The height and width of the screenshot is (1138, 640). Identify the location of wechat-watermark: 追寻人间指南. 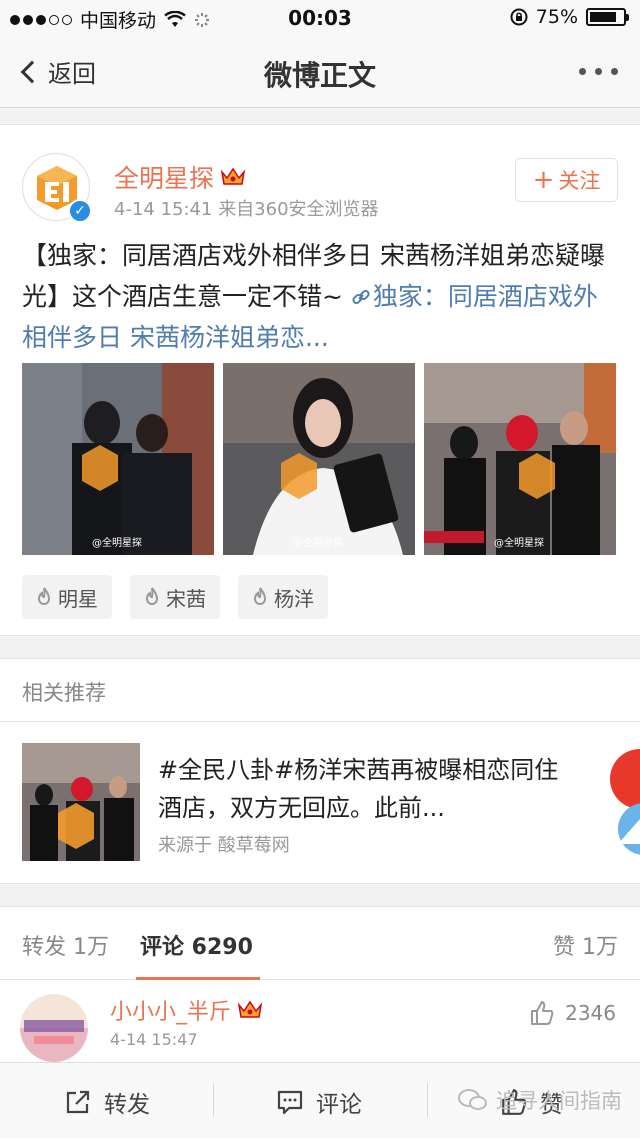
(540, 1100).